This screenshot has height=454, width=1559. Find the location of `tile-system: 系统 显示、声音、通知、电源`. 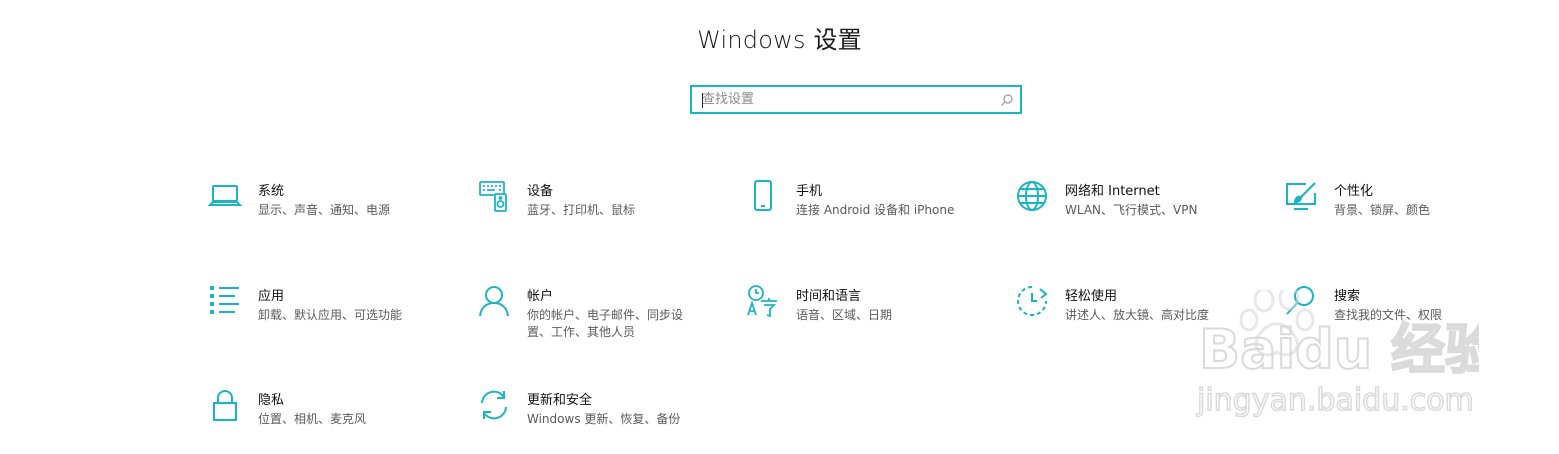

tile-system: 系统 显示、声音、通知、电源 is located at coordinates (333, 218).